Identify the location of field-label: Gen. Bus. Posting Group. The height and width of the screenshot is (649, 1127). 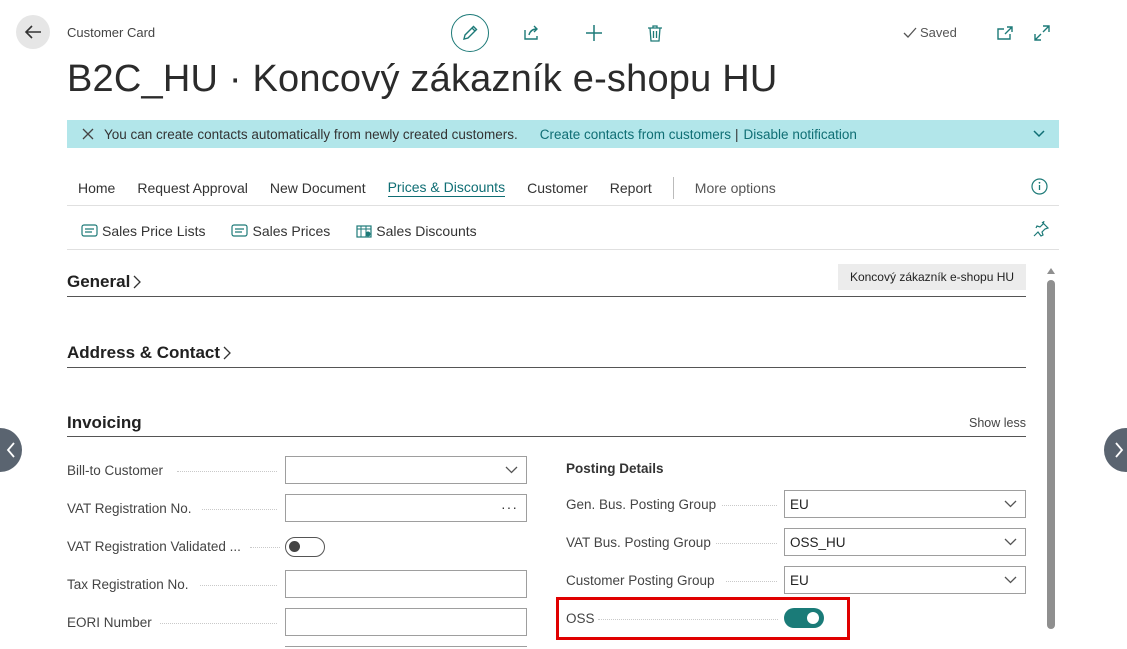
(641, 504).